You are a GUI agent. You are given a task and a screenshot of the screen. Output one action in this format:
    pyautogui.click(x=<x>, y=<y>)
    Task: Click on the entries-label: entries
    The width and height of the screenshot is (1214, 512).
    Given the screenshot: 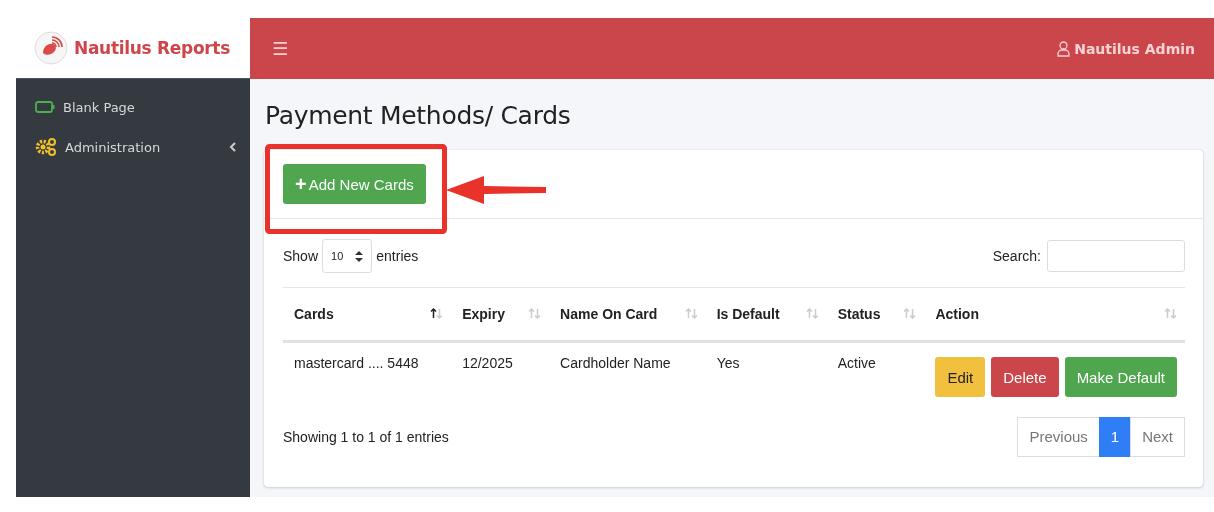 What is the action you would take?
    pyautogui.click(x=397, y=256)
    